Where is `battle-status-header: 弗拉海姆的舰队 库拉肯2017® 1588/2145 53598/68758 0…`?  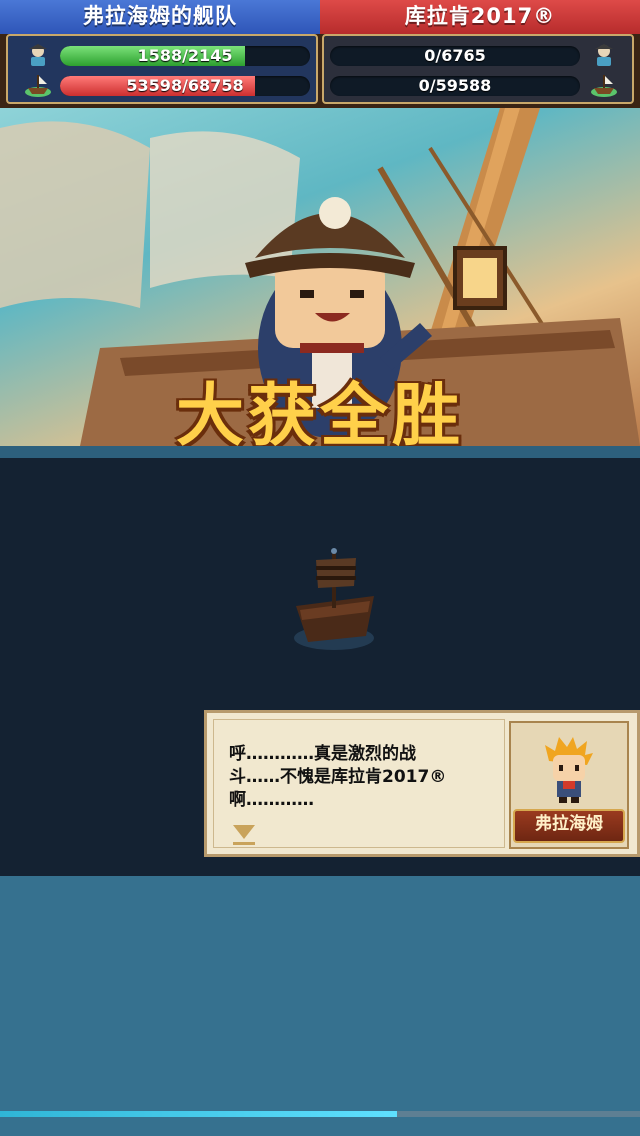 battle-status-header: 弗拉海姆的舰队 库拉肯2017® 1588/2145 53598/68758 0… is located at coordinates (320, 54).